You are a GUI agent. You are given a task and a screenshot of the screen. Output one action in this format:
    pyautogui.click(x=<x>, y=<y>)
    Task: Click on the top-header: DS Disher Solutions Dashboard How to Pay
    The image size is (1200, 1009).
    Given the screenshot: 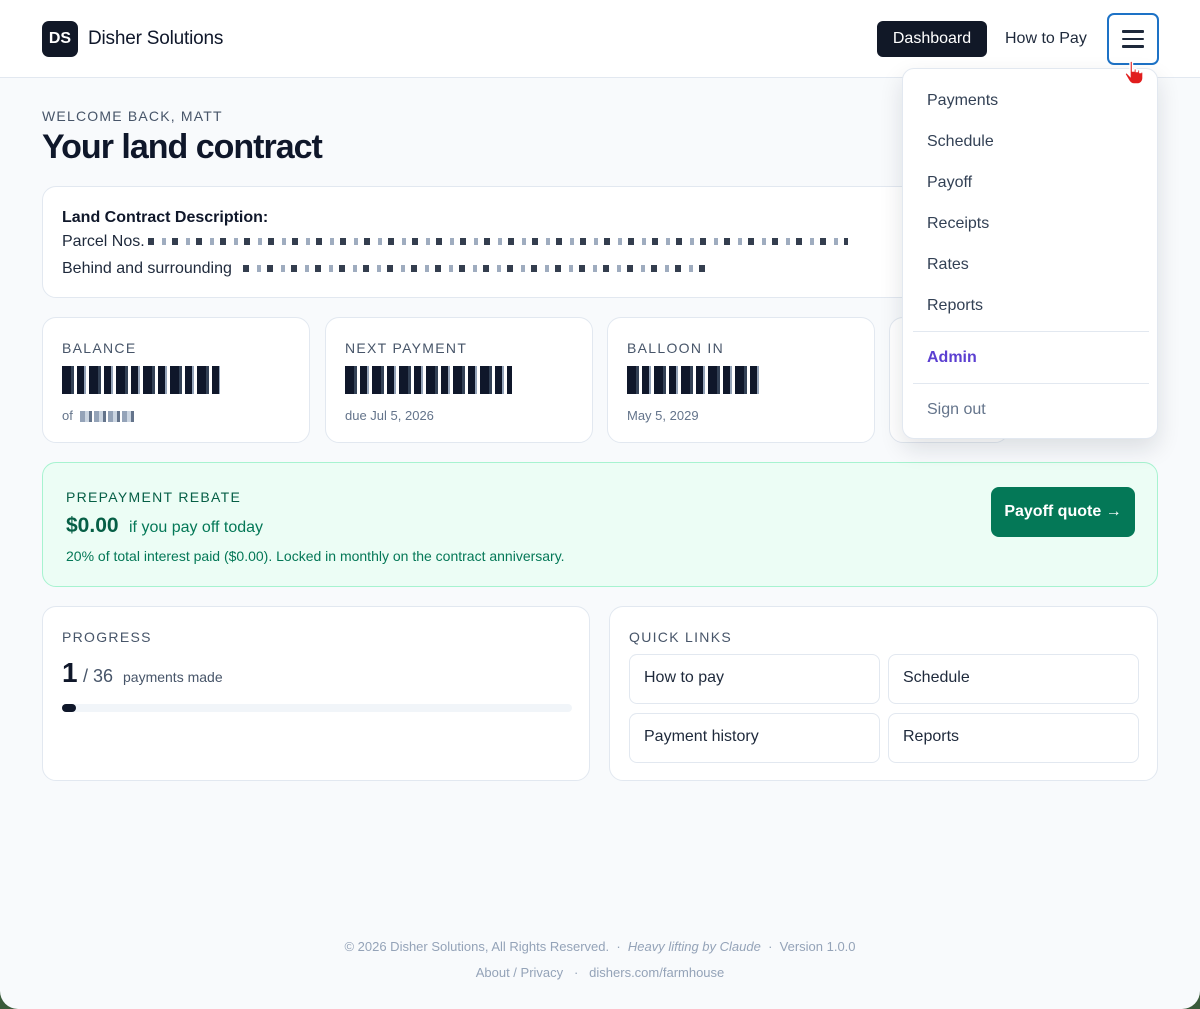 What is the action you would take?
    pyautogui.click(x=600, y=39)
    